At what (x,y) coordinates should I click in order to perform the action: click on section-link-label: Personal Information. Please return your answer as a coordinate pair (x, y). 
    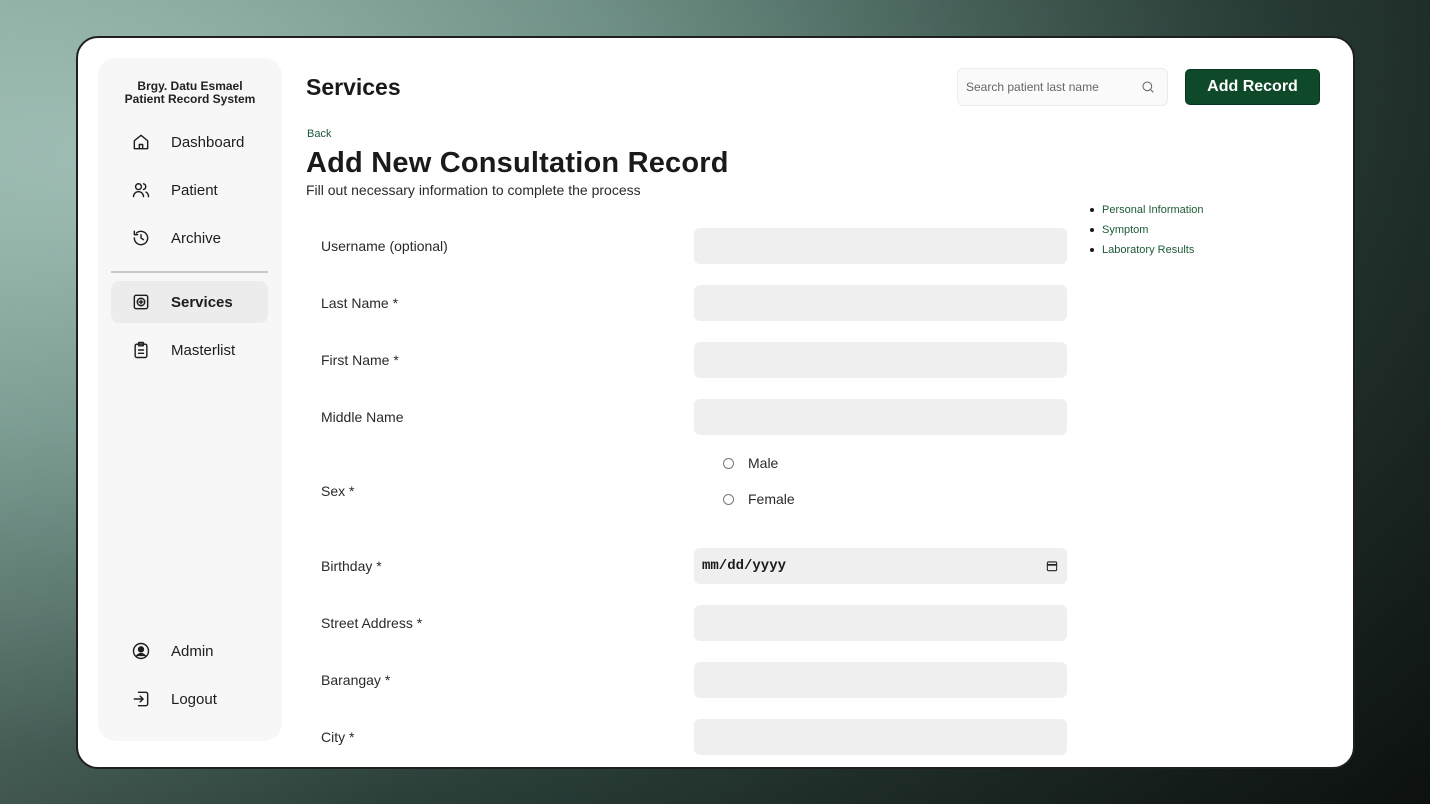
    Looking at the image, I should click on (1153, 210).